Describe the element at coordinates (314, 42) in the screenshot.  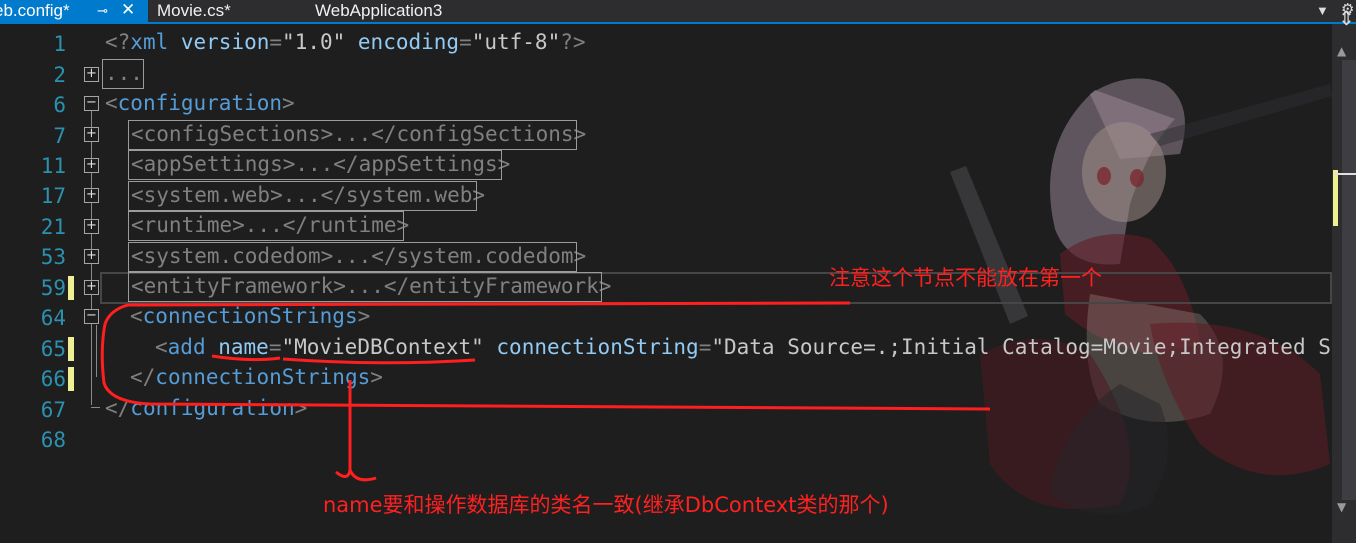
I see `xml-value: "1.0"` at that location.